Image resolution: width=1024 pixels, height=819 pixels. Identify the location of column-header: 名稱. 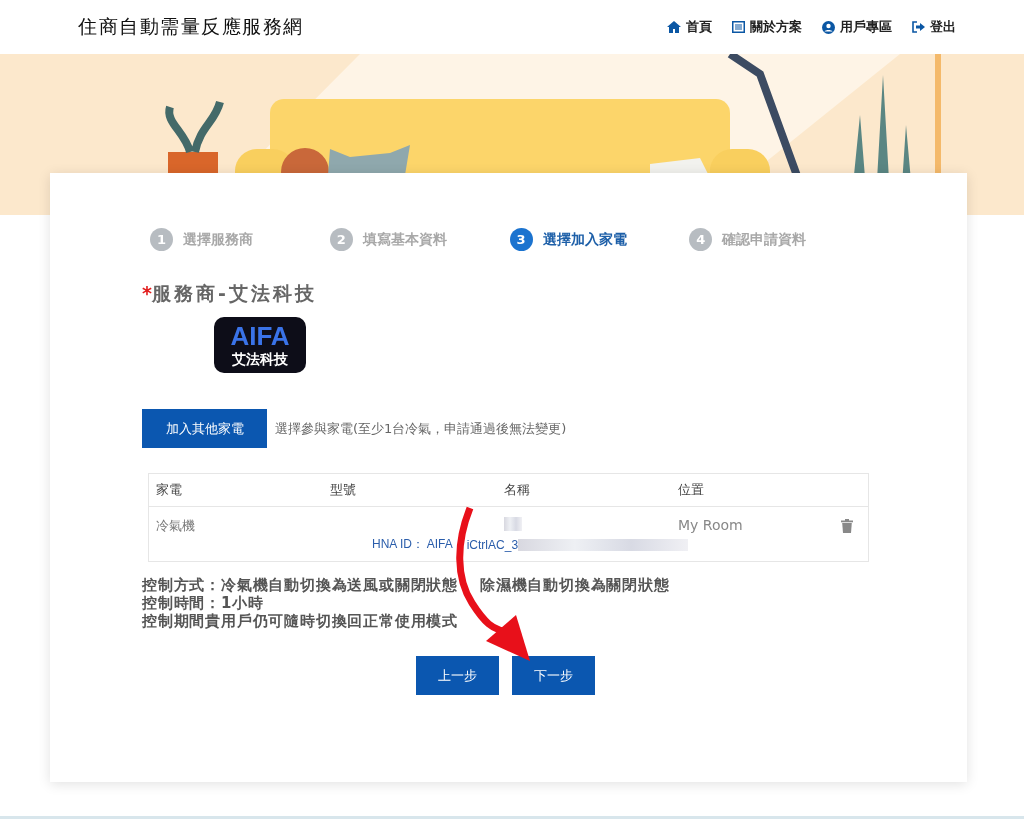
(517, 490).